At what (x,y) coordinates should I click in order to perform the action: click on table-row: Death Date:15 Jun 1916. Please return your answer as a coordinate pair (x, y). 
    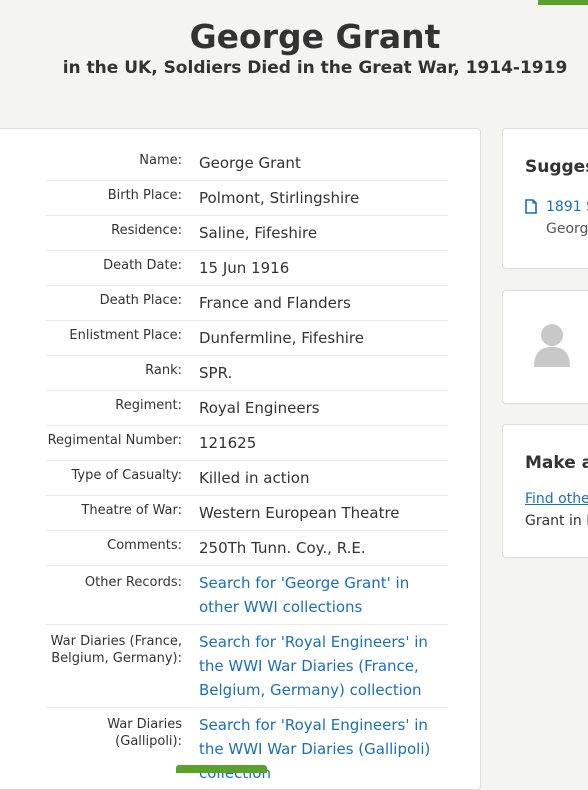
    Looking at the image, I should click on (247, 268).